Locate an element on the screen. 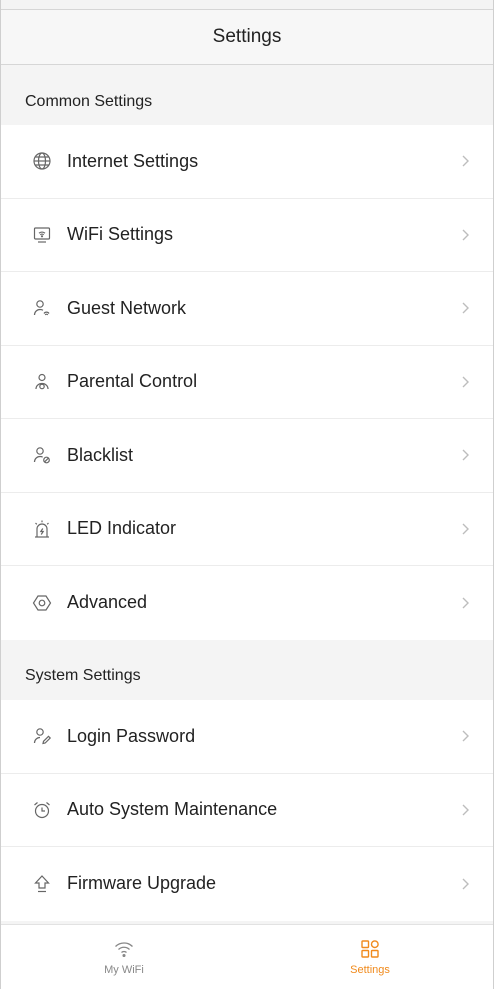 Image resolution: width=494 pixels, height=989 pixels. globe-icon is located at coordinates (42, 161).